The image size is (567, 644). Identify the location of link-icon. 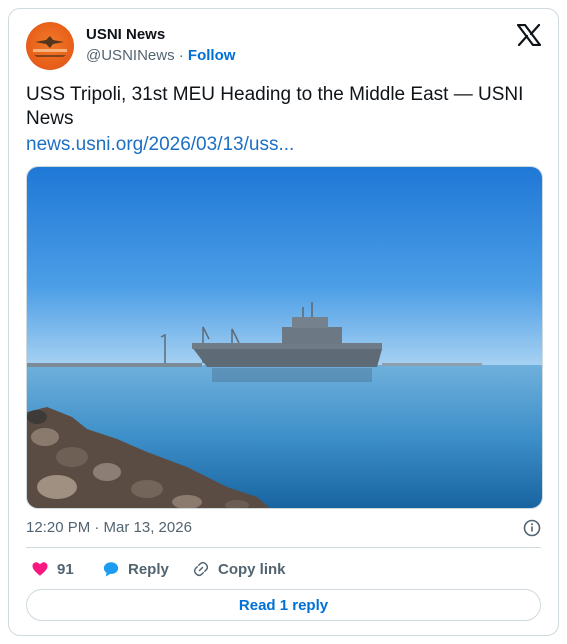
(201, 569).